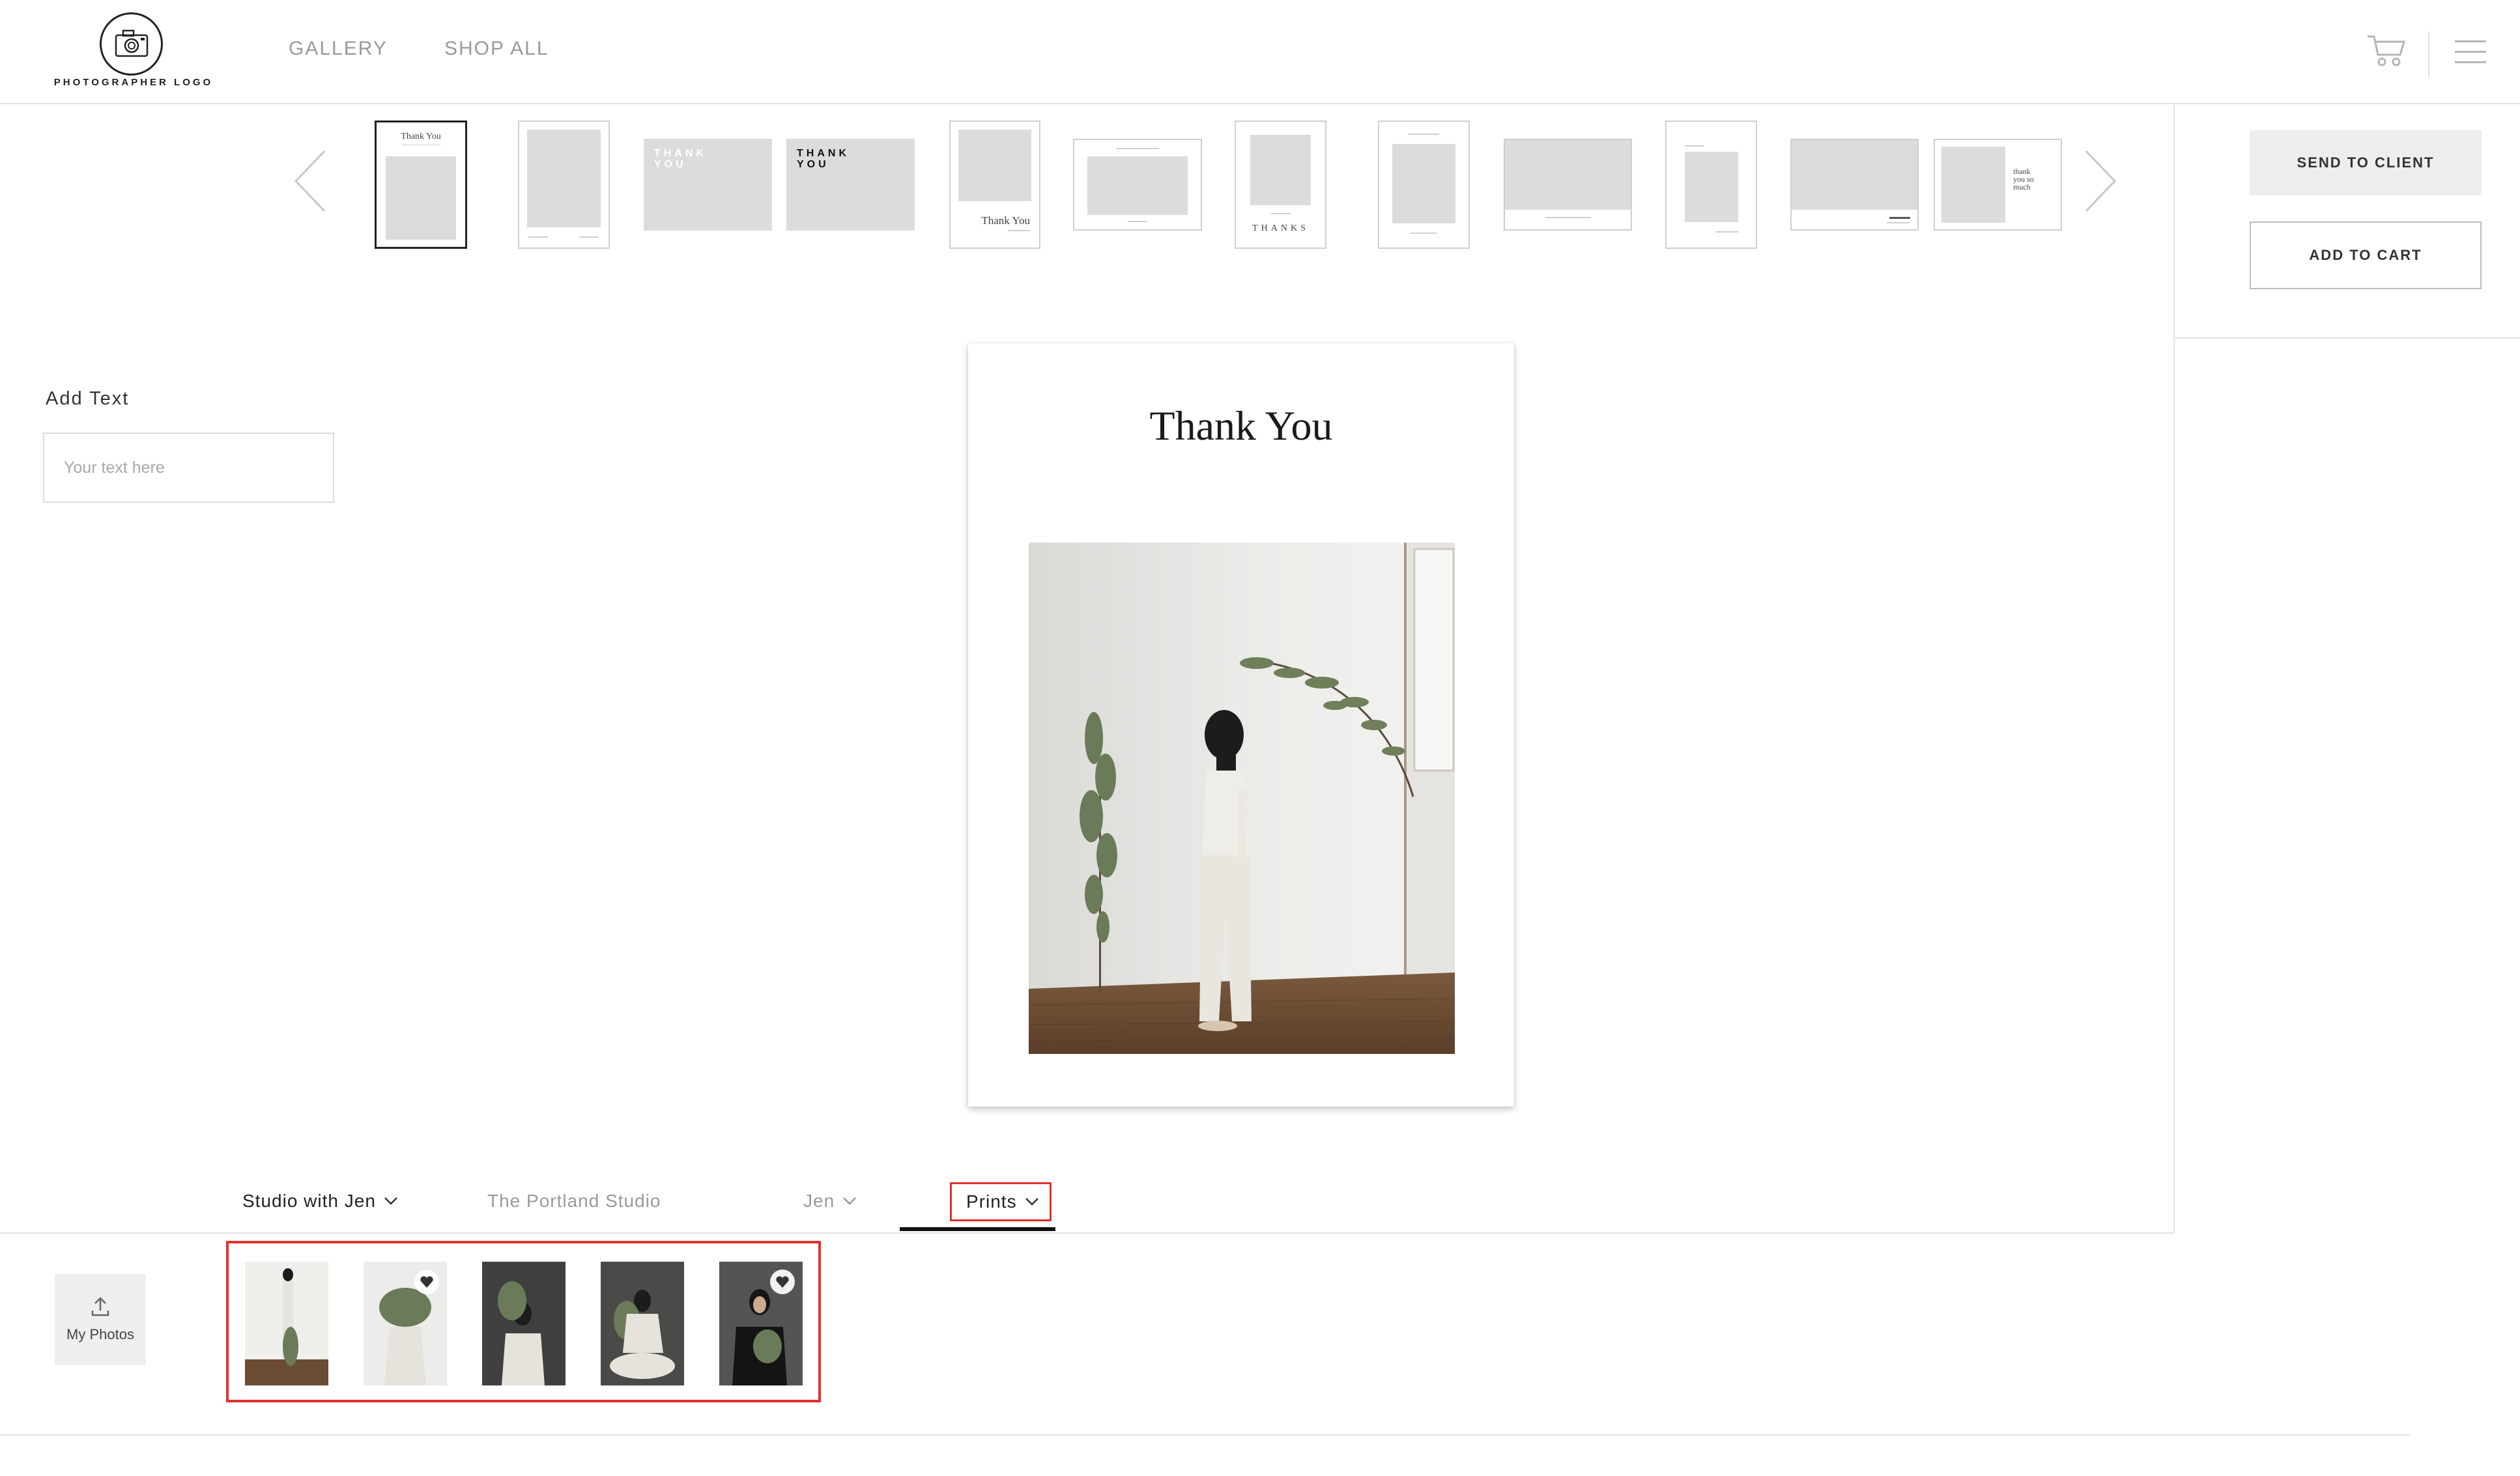 Image resolution: width=2520 pixels, height=1476 pixels. I want to click on card-title: Thank You, so click(1241, 426).